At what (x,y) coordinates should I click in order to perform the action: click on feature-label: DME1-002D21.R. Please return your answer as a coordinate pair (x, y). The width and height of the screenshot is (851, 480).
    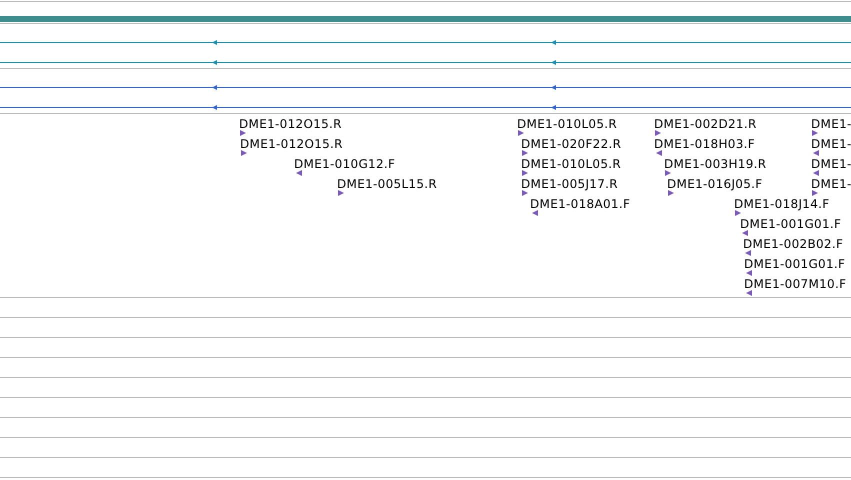
    Looking at the image, I should click on (705, 124).